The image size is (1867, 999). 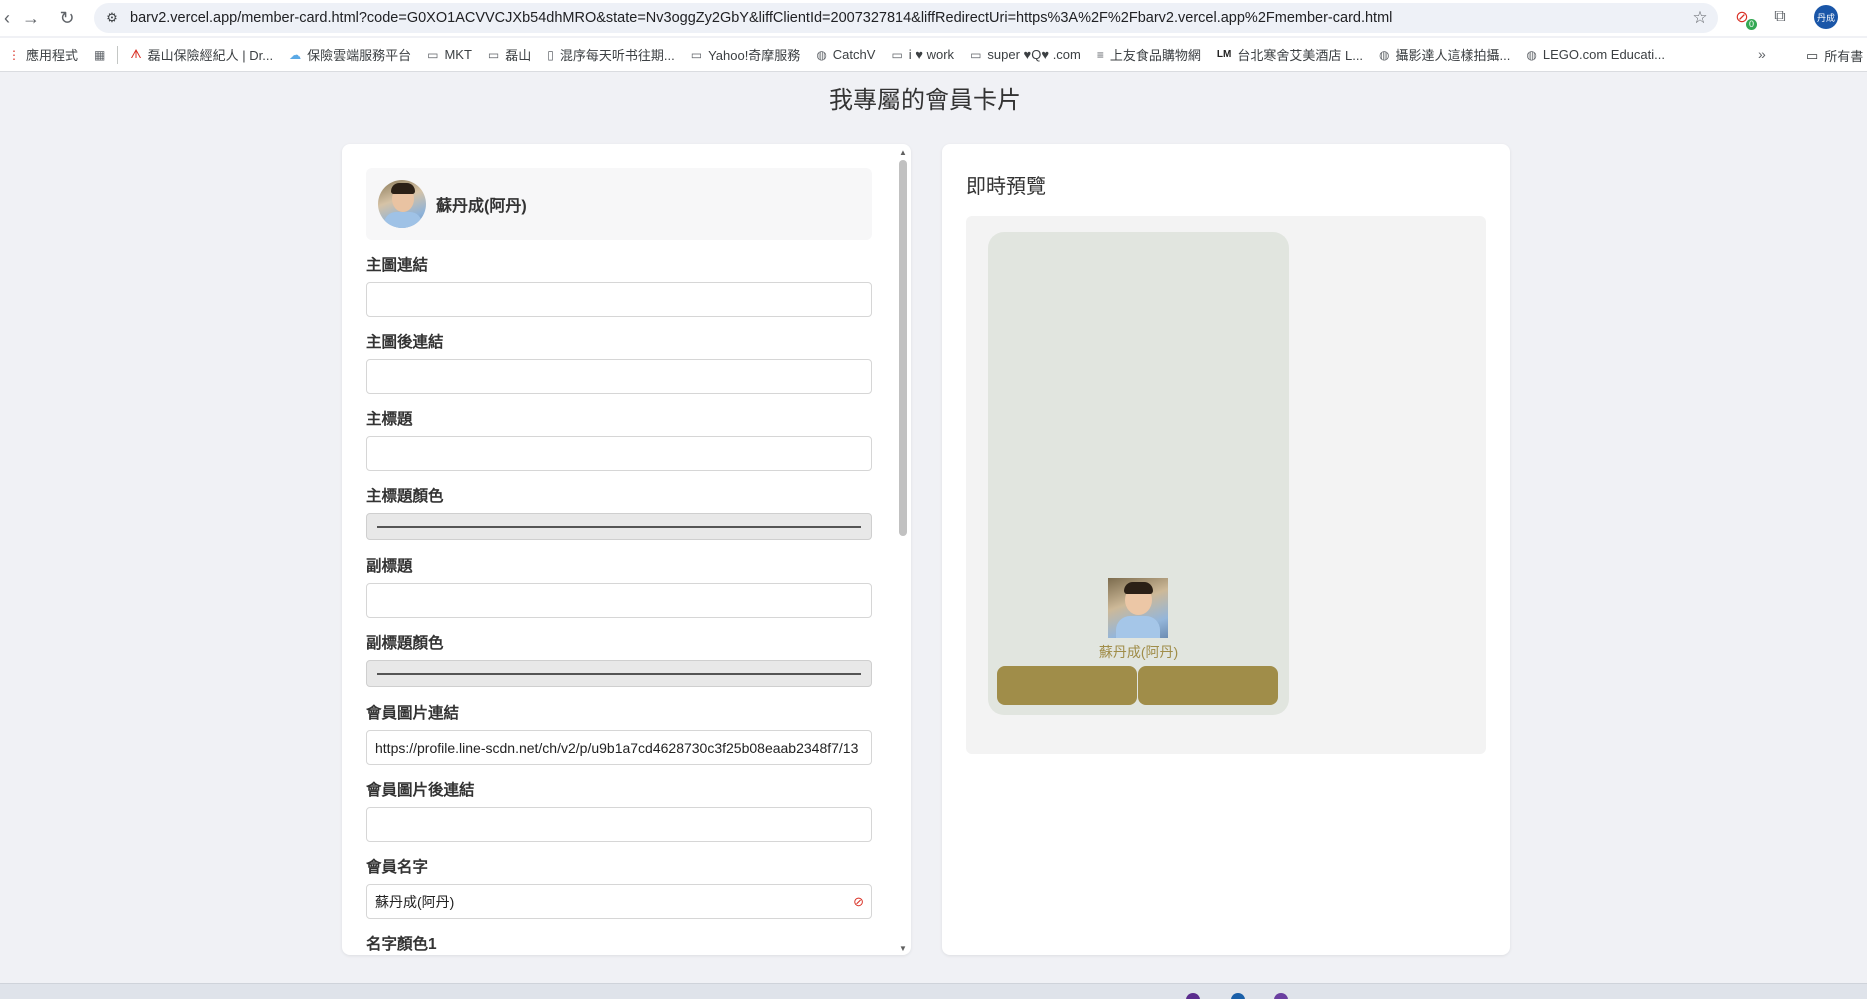 I want to click on preview-area: 蘇丹成(阿丹), so click(x=1226, y=485).